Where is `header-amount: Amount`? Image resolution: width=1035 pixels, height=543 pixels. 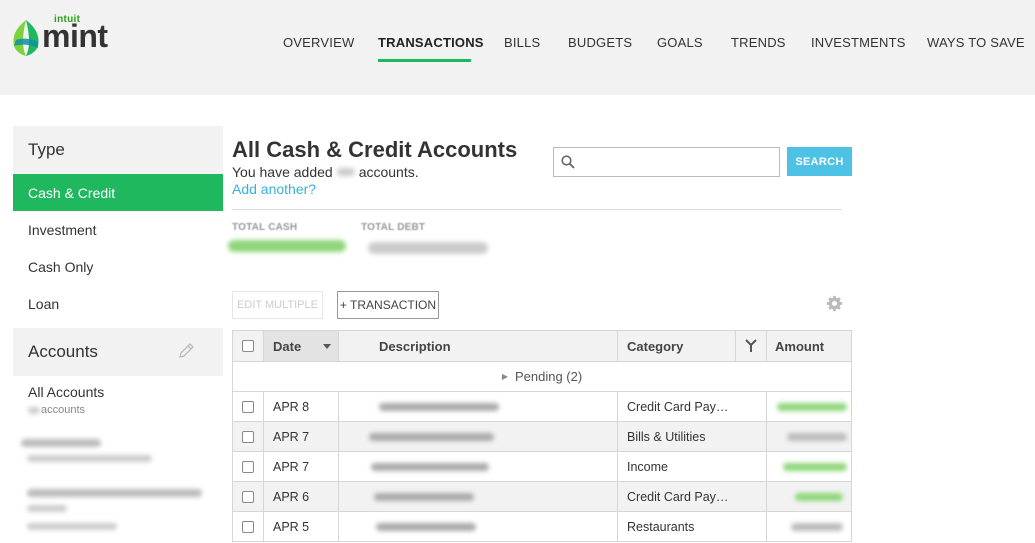
header-amount: Amount is located at coordinates (809, 346).